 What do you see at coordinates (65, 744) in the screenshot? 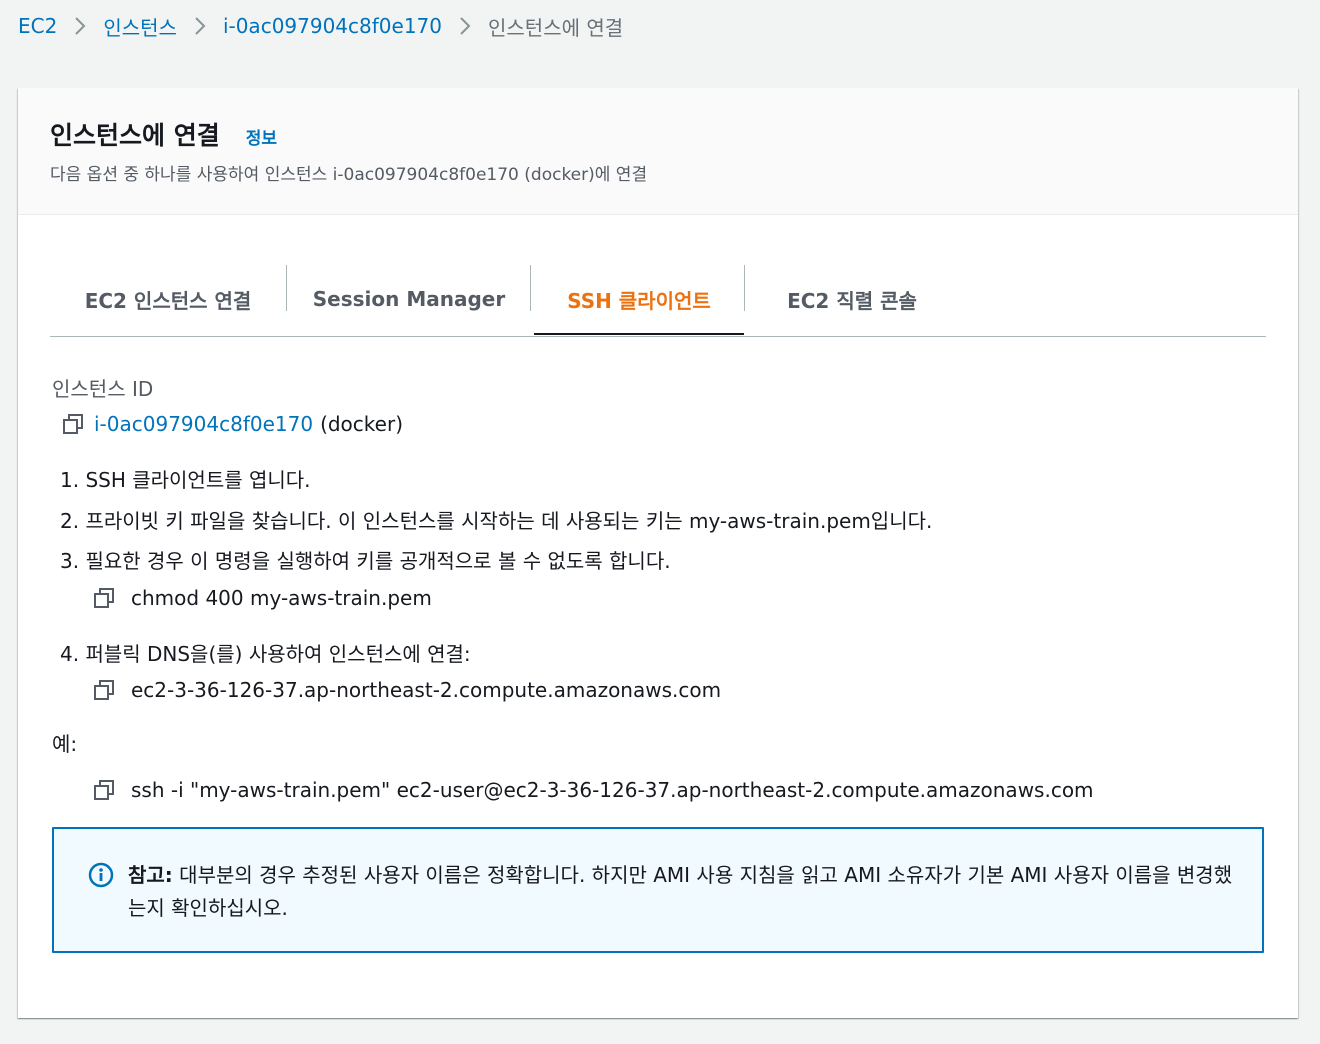
I see `example-label: 예:` at bounding box center [65, 744].